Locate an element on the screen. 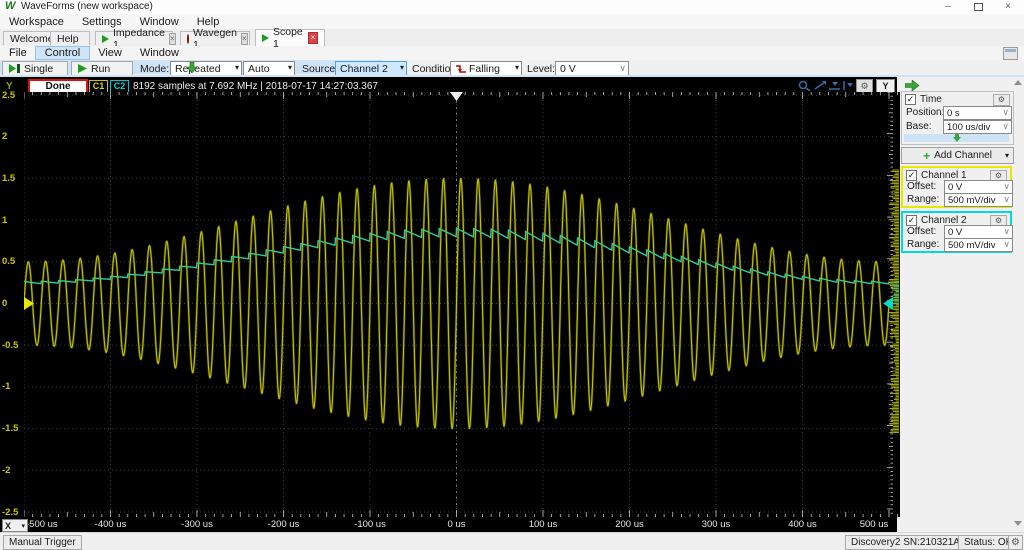 The image size is (1024, 550). restore-icon is located at coordinates (978, 7).